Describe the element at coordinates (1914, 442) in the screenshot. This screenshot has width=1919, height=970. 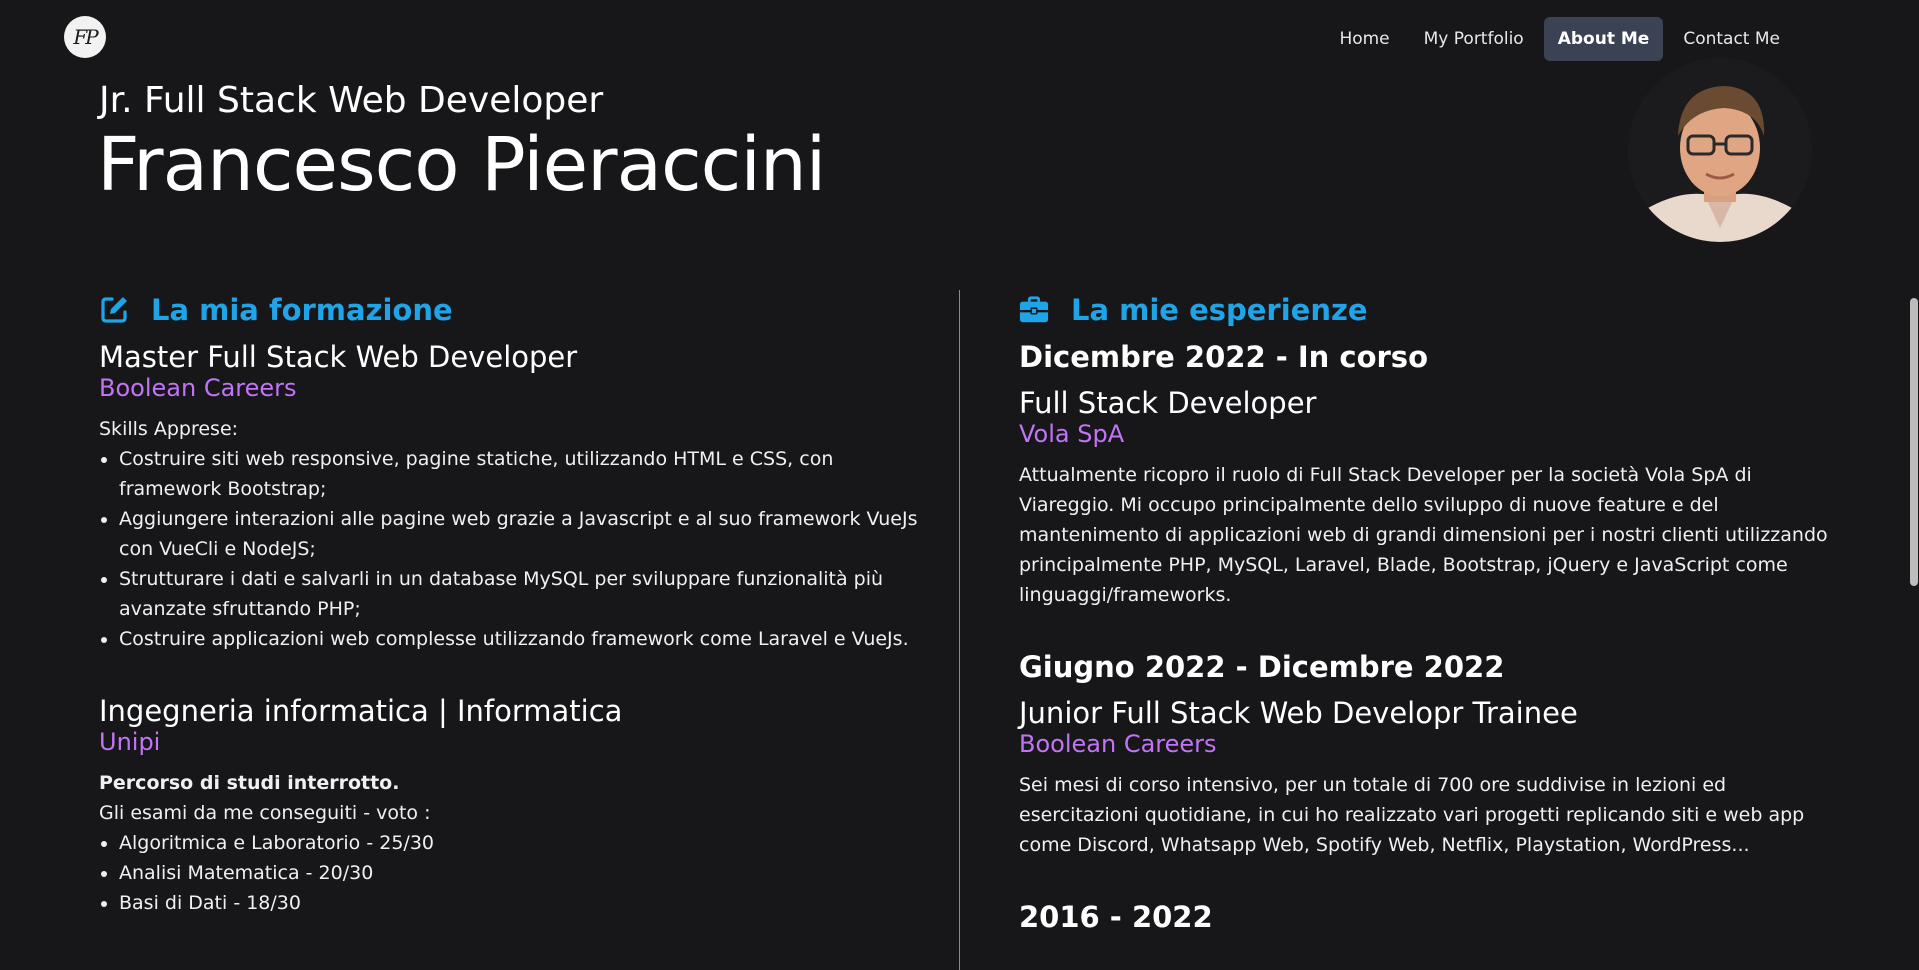
I see `scrollbar-thumb` at that location.